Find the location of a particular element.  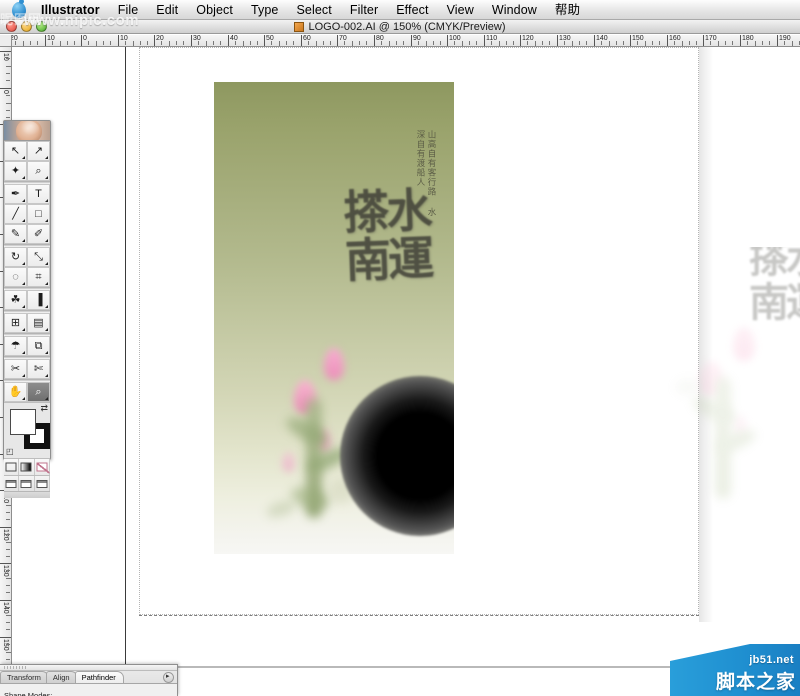

apple-glyph-icon is located at coordinates (19, 9).